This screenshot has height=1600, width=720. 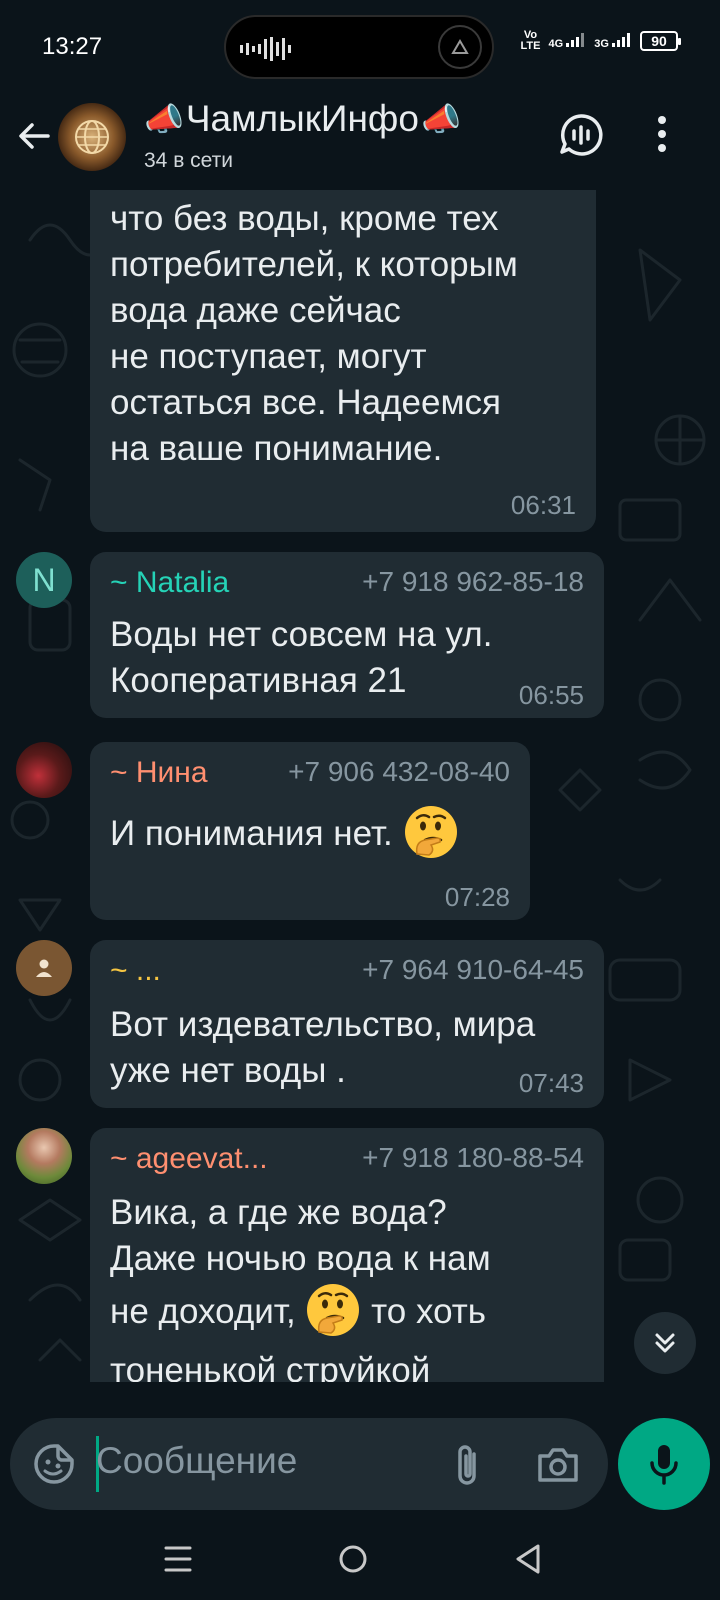 What do you see at coordinates (92, 137) in the screenshot?
I see `group-avatar` at bounding box center [92, 137].